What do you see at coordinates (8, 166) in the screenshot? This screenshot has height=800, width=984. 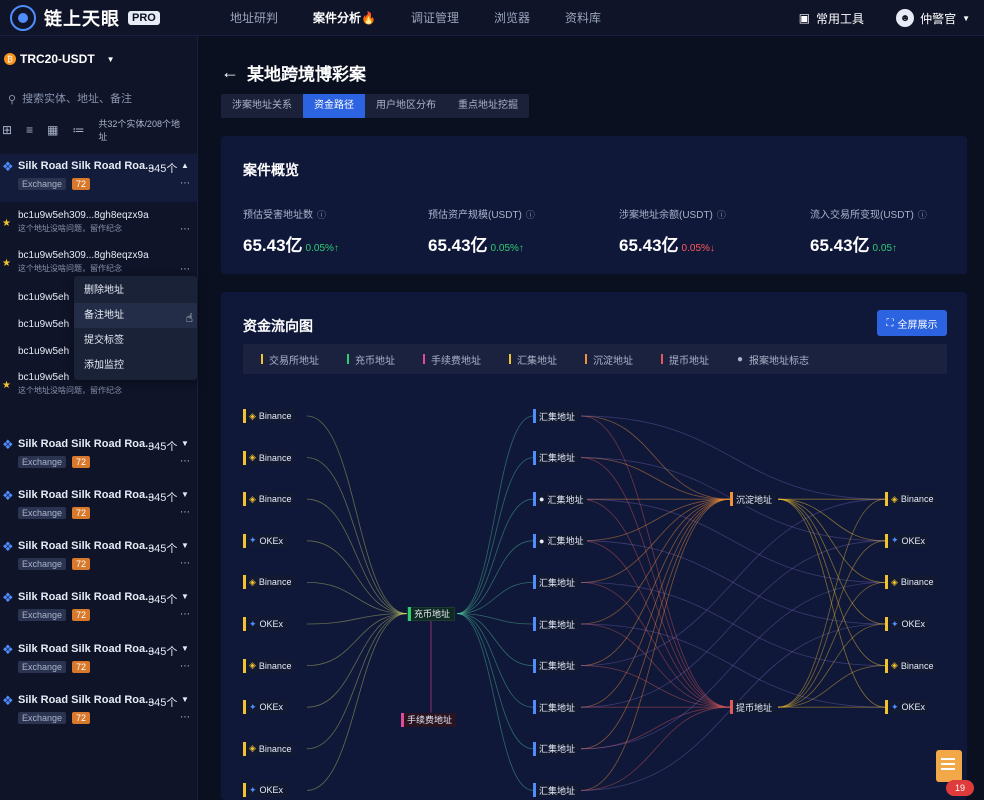 I see `entity-icon: ❖` at bounding box center [8, 166].